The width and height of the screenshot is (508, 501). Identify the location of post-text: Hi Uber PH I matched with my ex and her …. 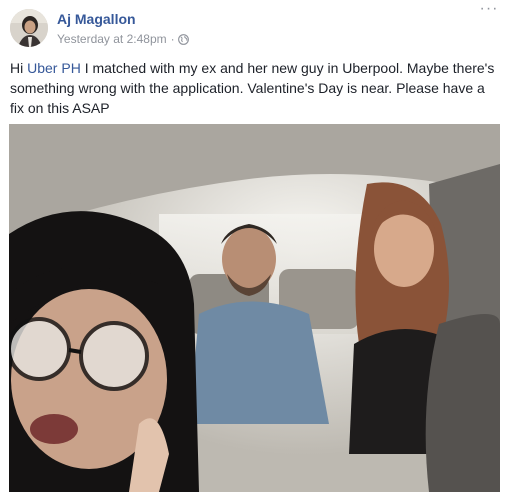
(256, 88).